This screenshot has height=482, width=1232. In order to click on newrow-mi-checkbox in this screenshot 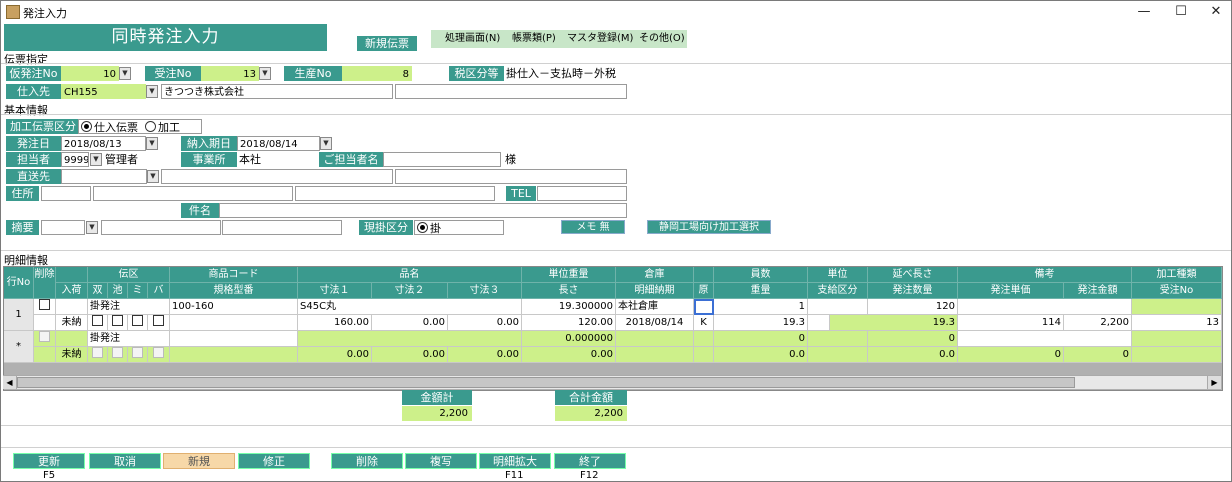, I will do `click(137, 352)`.